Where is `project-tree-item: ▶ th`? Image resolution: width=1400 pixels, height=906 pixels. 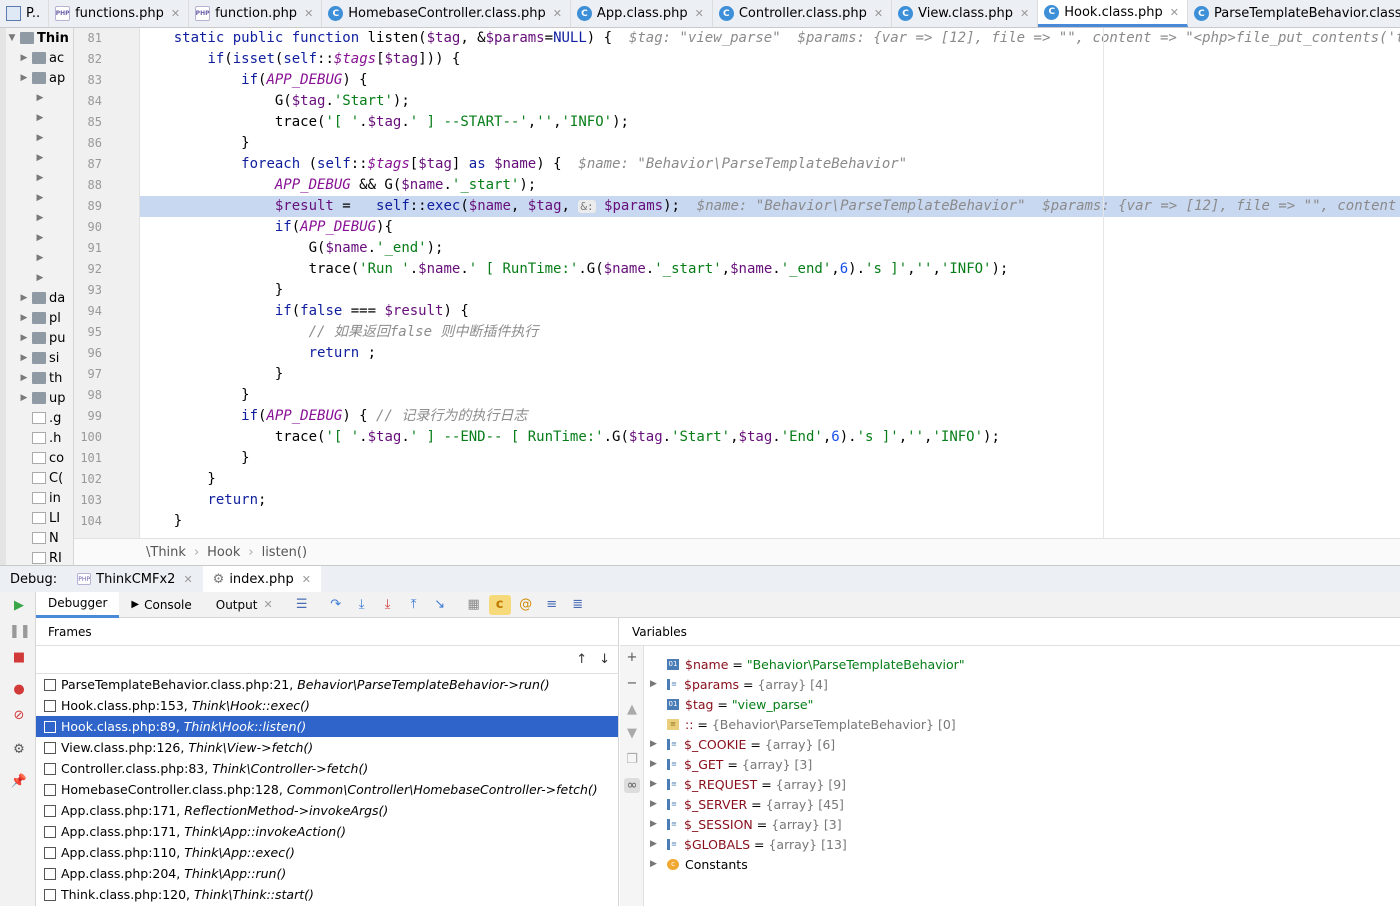 project-tree-item: ▶ th is located at coordinates (39, 378).